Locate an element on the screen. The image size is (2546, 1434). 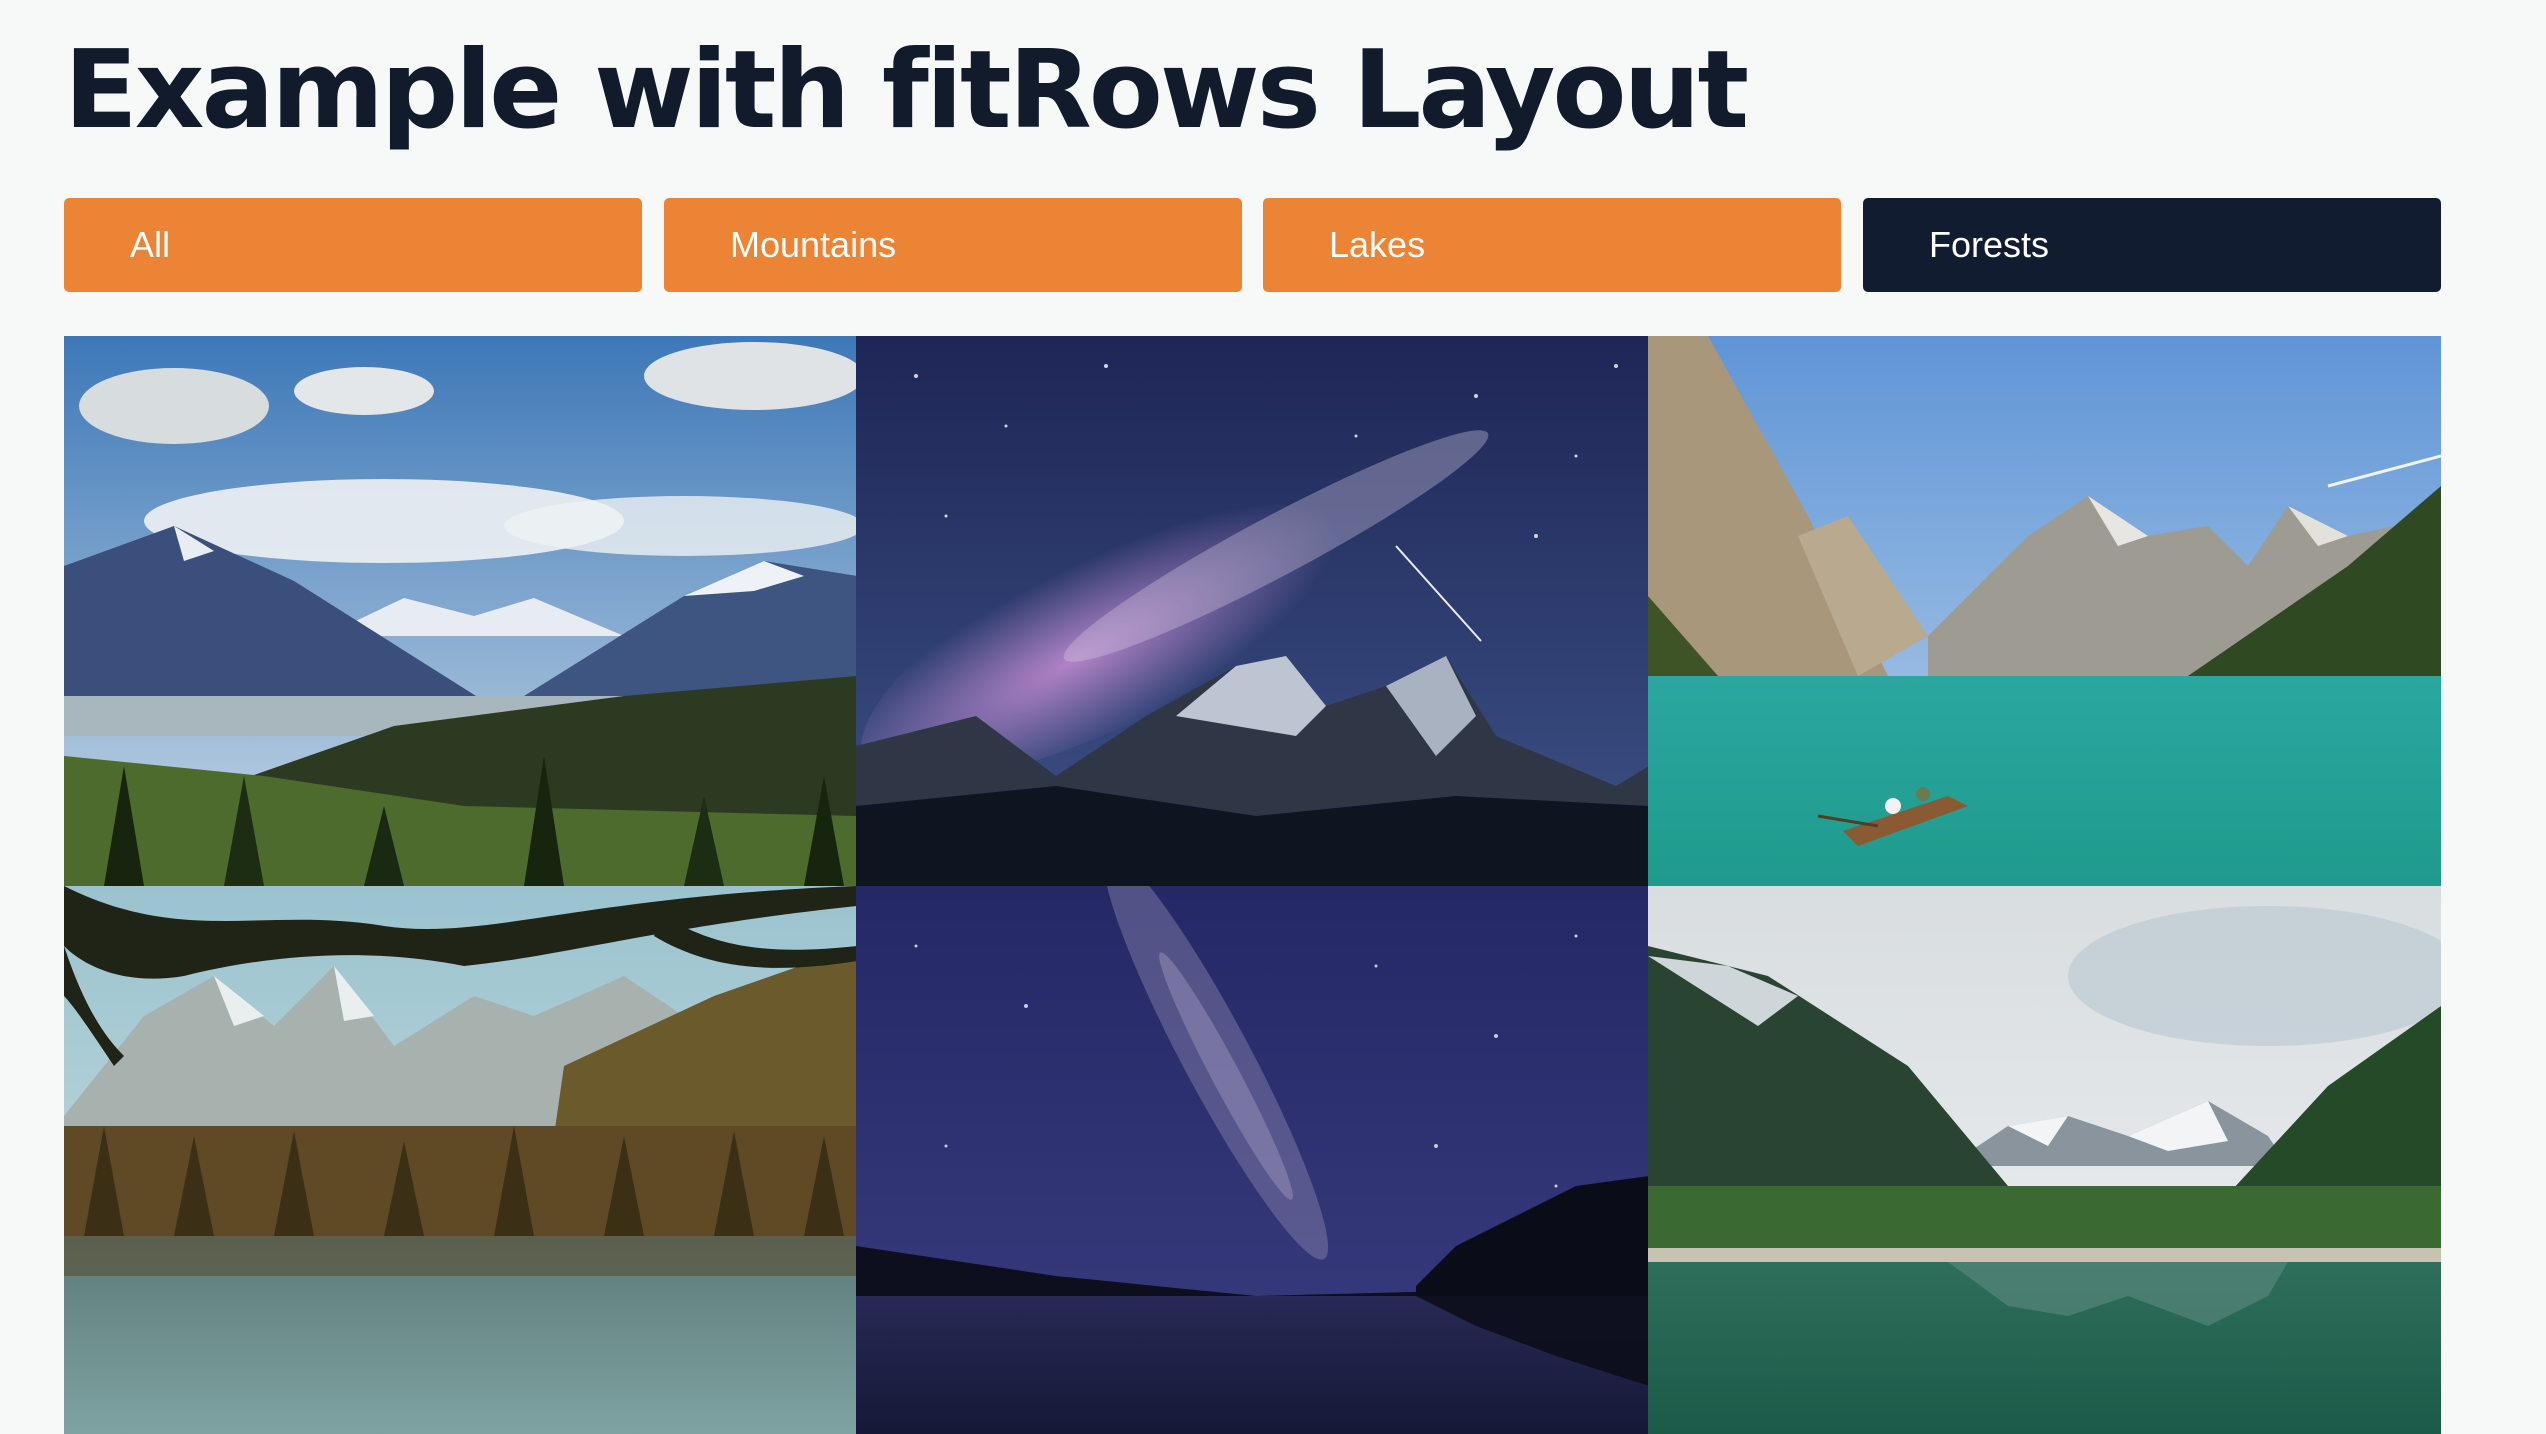
filter-button-all: All is located at coordinates (353, 245).